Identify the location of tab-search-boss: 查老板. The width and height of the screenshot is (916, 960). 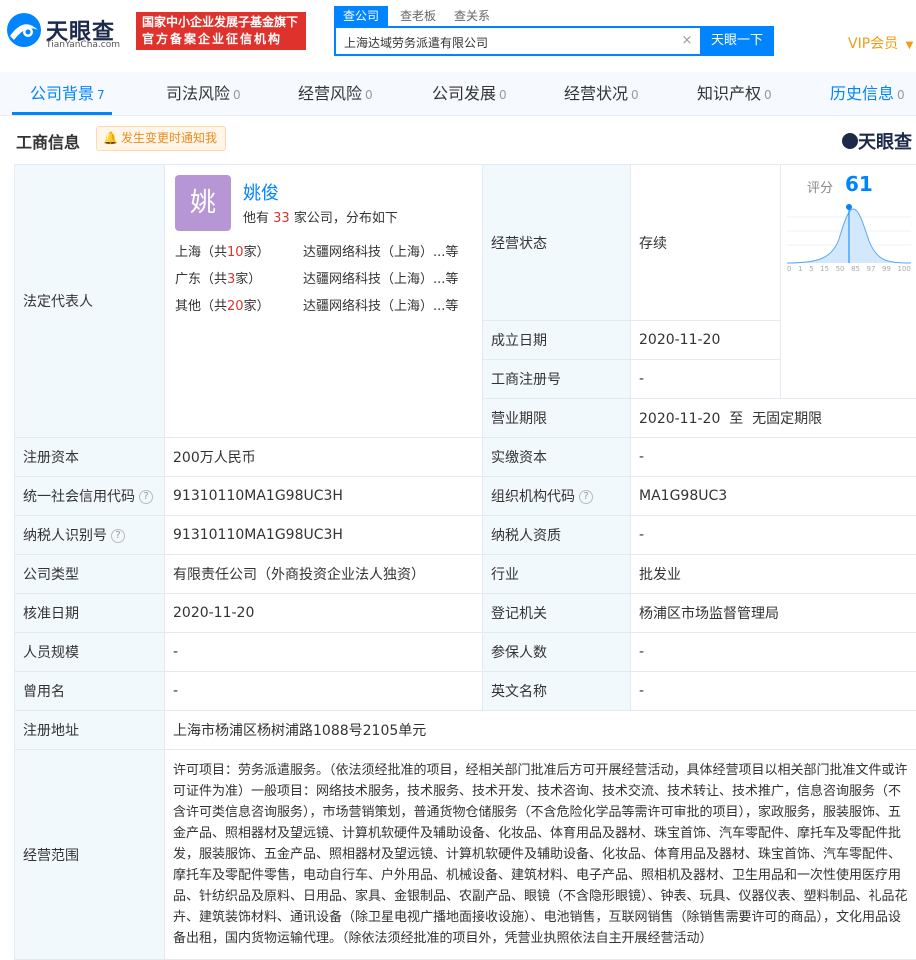
(418, 16).